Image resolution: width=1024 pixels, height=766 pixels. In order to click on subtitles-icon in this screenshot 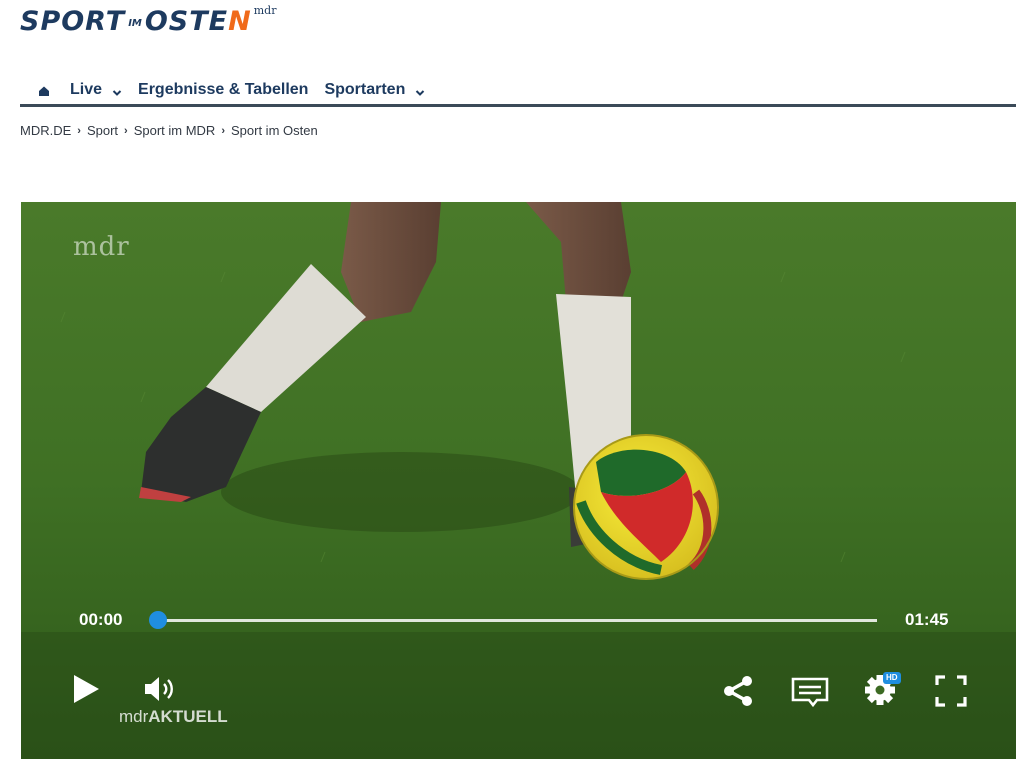, I will do `click(810, 692)`.